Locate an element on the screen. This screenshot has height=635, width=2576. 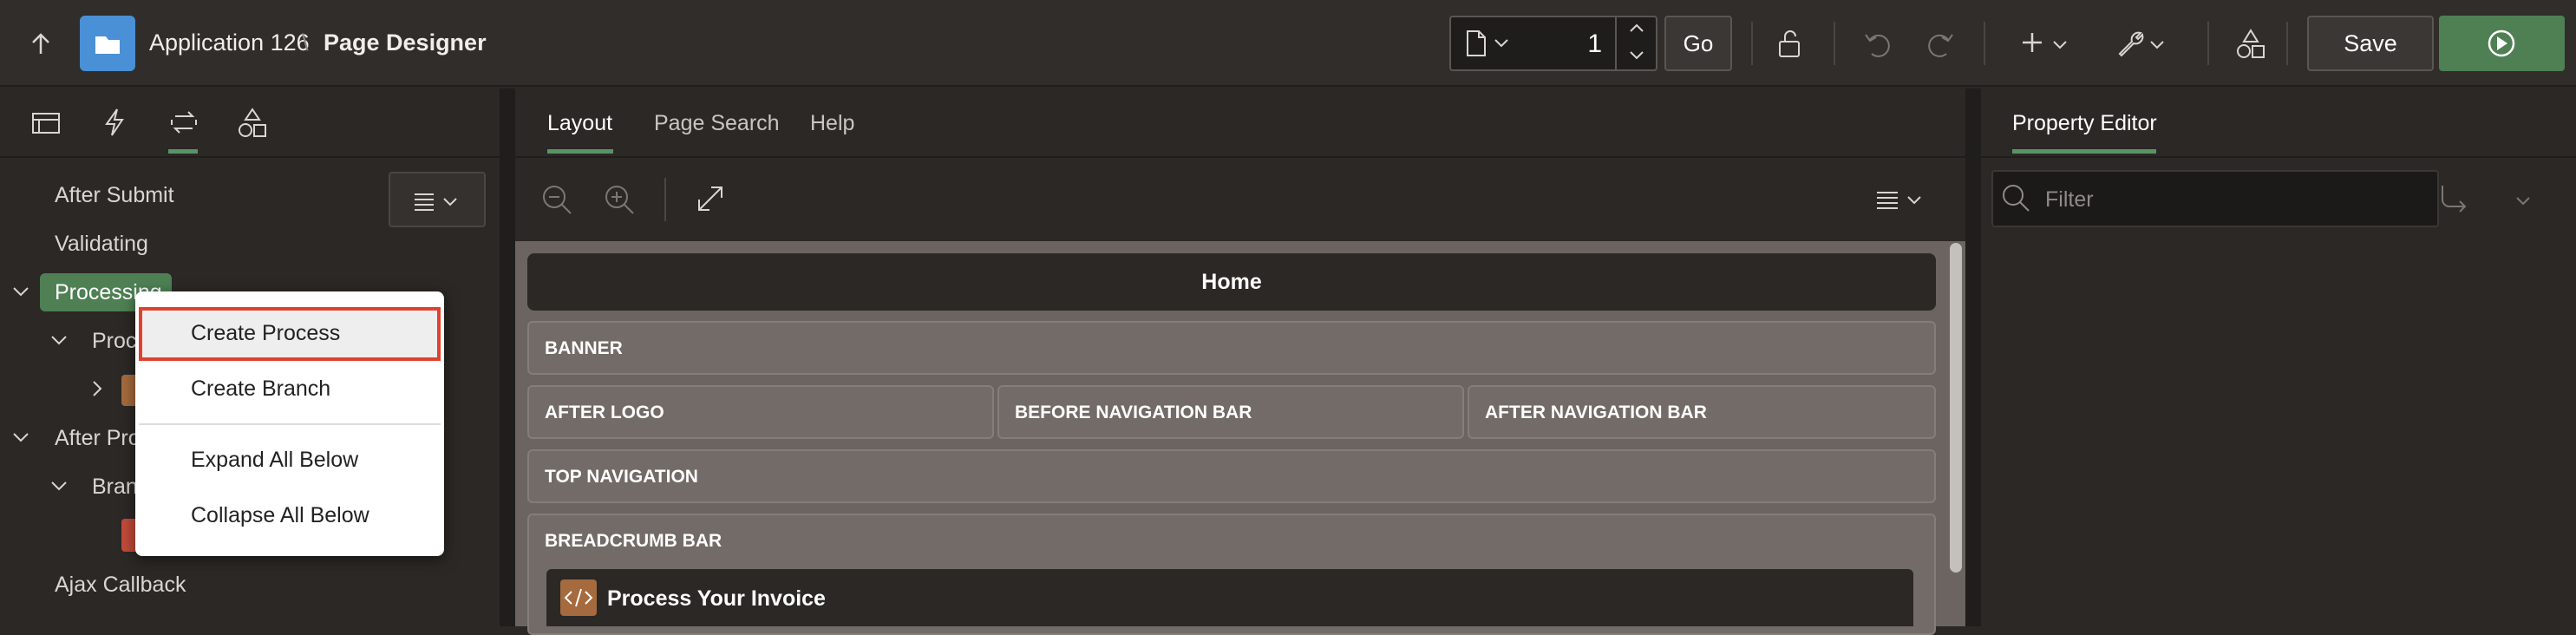
tree-view-menu-button is located at coordinates (437, 200).